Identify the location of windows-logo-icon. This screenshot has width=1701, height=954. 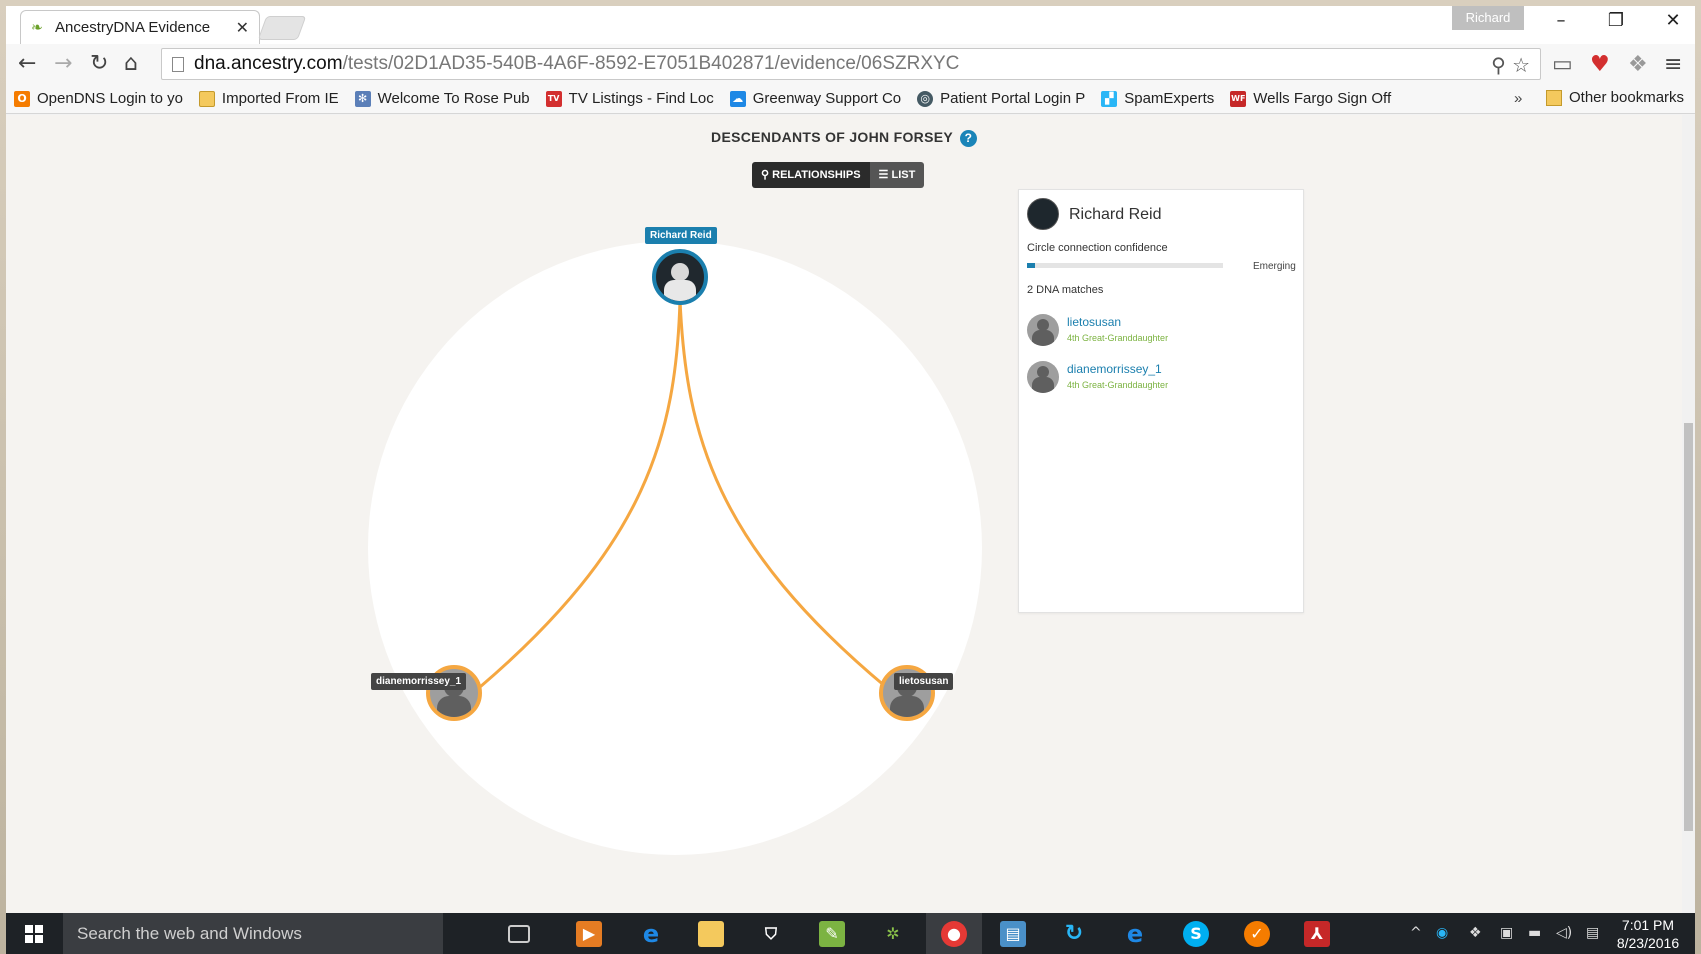
(34, 933).